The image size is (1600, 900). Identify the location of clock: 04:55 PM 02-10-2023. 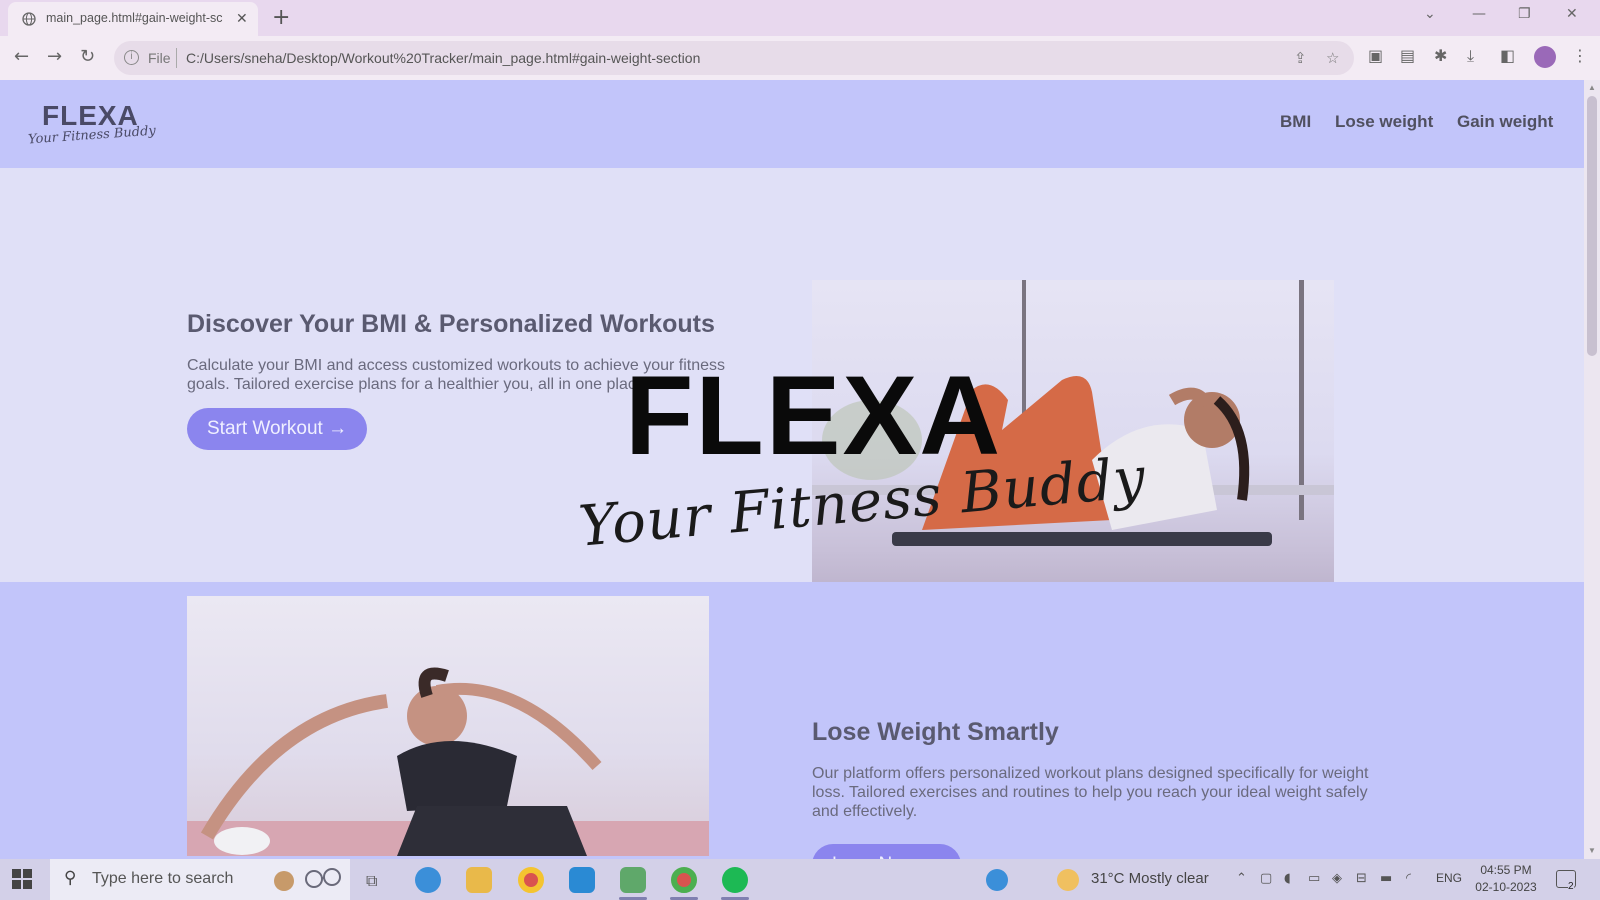
(1506, 879).